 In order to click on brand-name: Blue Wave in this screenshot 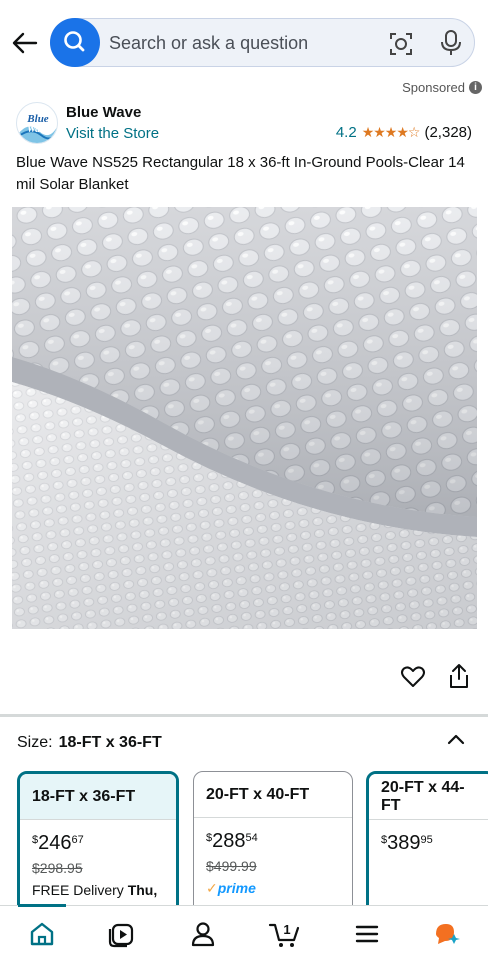, I will do `click(103, 112)`.